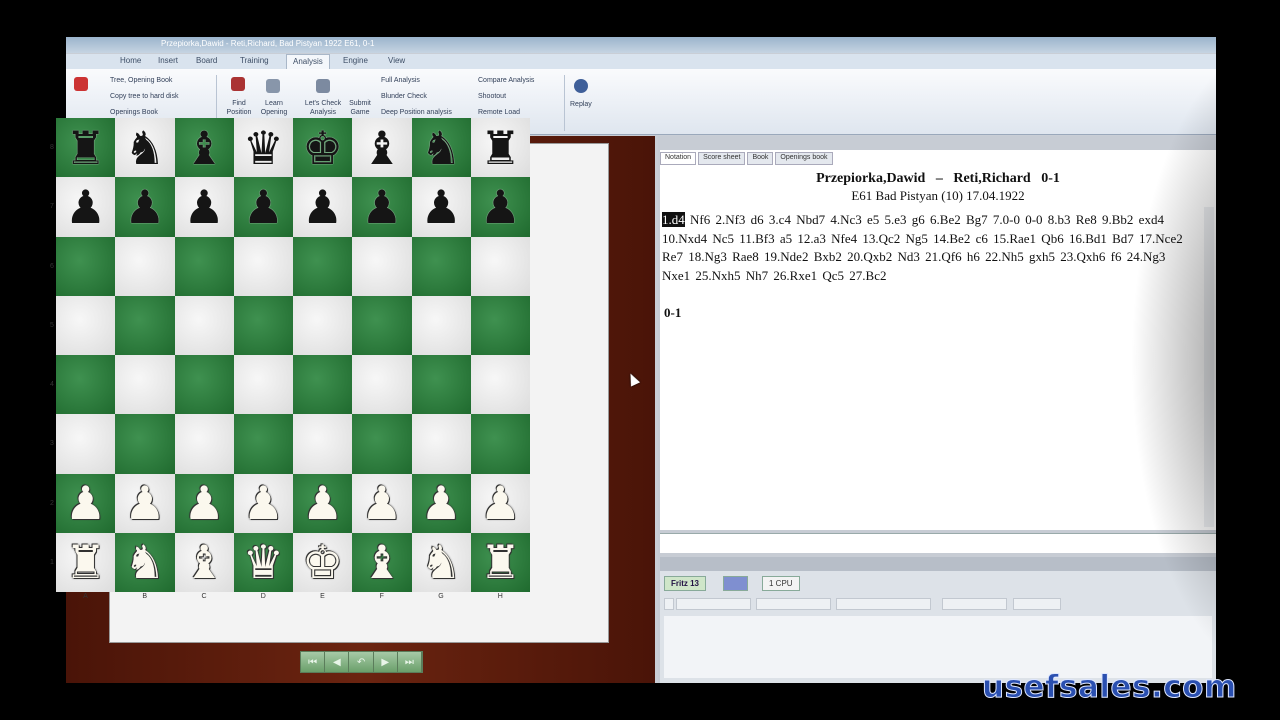 This screenshot has width=1280, height=720. I want to click on tab-board: Board, so click(206, 60).